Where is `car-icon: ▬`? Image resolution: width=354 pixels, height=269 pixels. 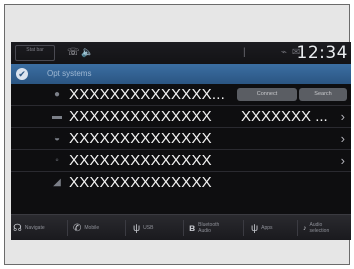 car-icon: ▬ is located at coordinates (57, 116).